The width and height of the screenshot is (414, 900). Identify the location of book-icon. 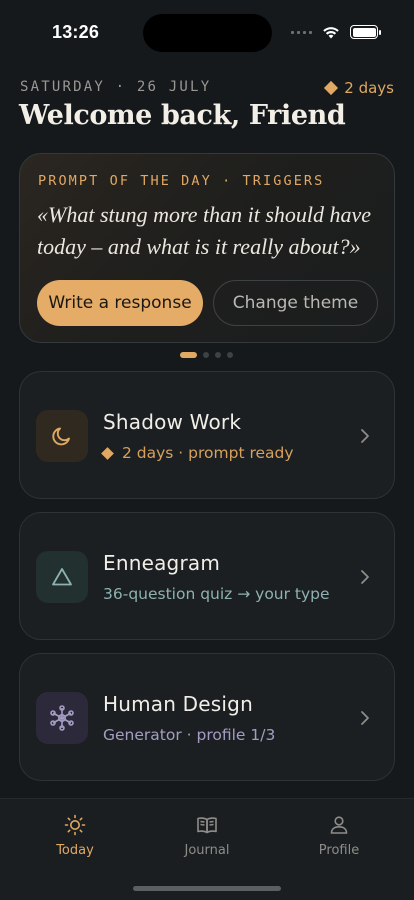
(207, 825).